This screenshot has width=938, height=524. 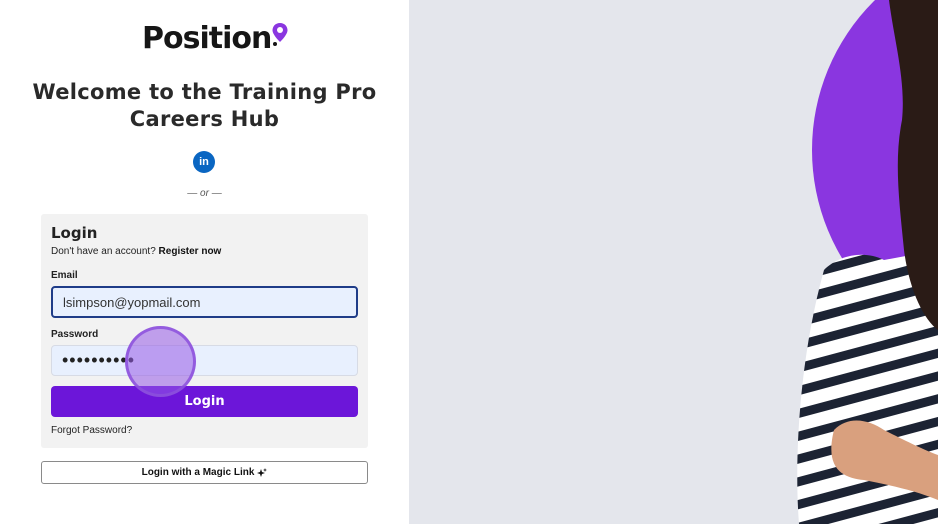 I want to click on login-button: Login, so click(x=204, y=401).